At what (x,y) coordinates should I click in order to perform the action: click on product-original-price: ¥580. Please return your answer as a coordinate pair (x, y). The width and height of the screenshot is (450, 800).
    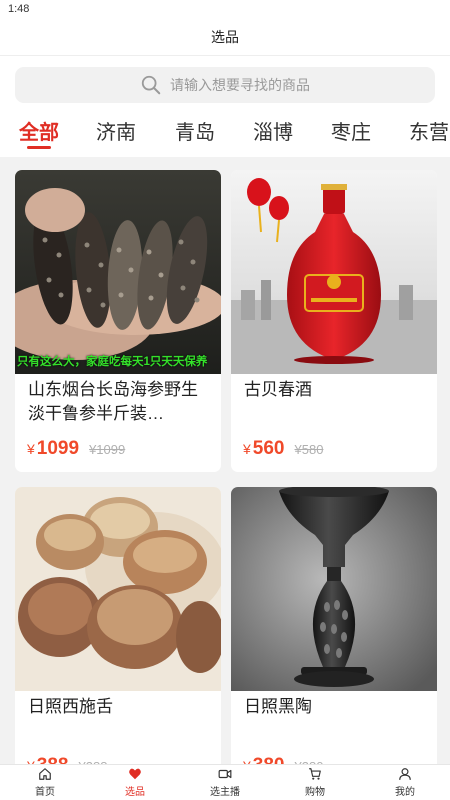
    Looking at the image, I should click on (309, 449).